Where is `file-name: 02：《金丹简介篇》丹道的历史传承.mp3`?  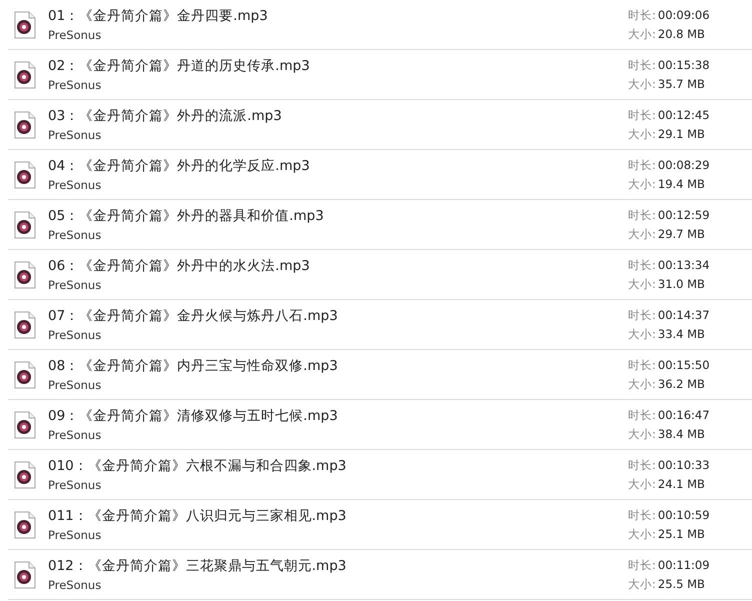 file-name: 02：《金丹简介篇》丹道的历史传承.mp3 is located at coordinates (338, 66).